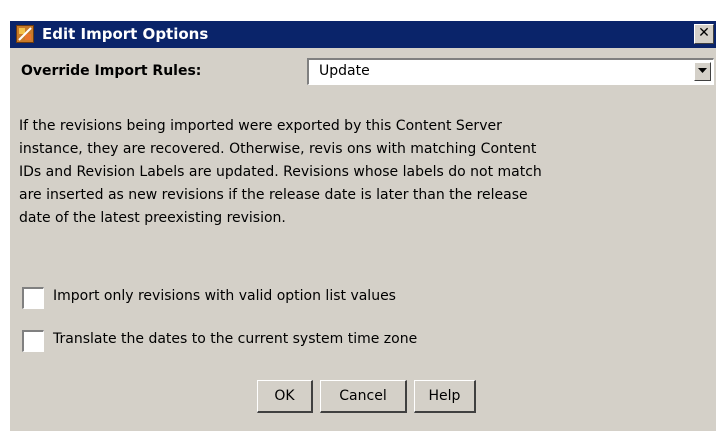 This screenshot has height=431, width=716. What do you see at coordinates (25, 34) in the screenshot?
I see `app-icon` at bounding box center [25, 34].